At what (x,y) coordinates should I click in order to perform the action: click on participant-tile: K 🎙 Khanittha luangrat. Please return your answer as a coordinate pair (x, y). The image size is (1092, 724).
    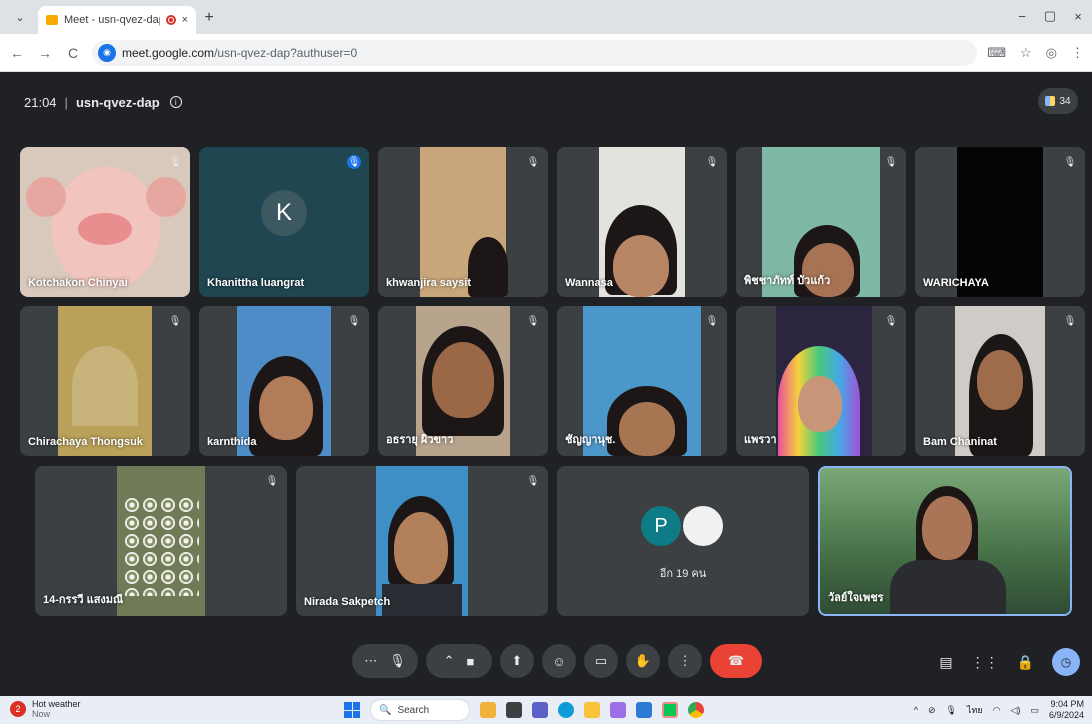
    Looking at the image, I should click on (284, 222).